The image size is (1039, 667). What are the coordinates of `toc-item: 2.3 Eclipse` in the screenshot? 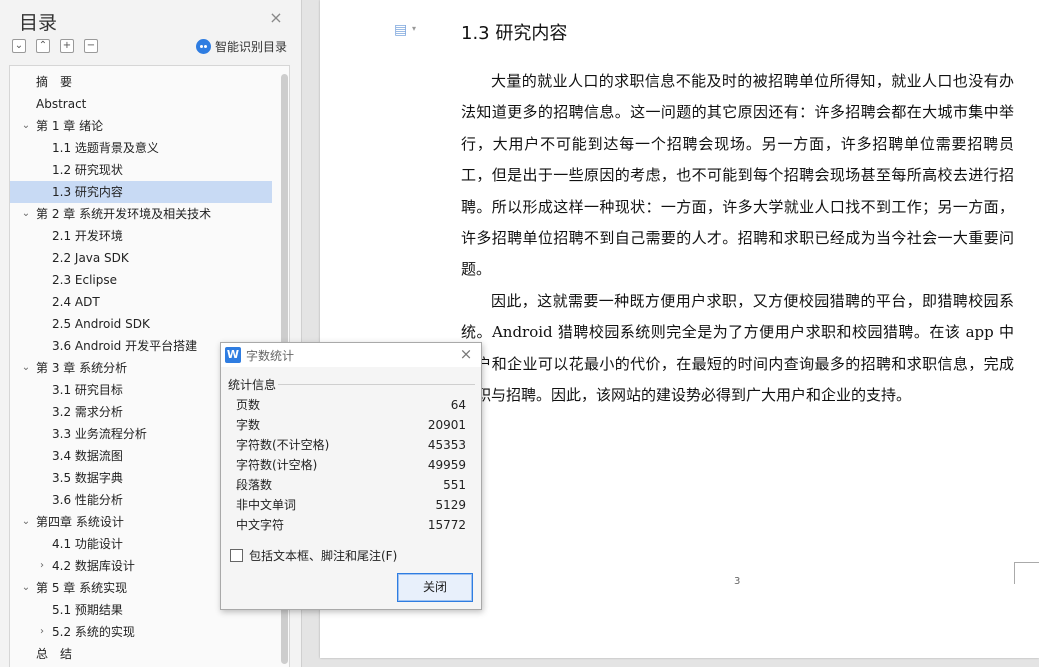 It's located at (141, 280).